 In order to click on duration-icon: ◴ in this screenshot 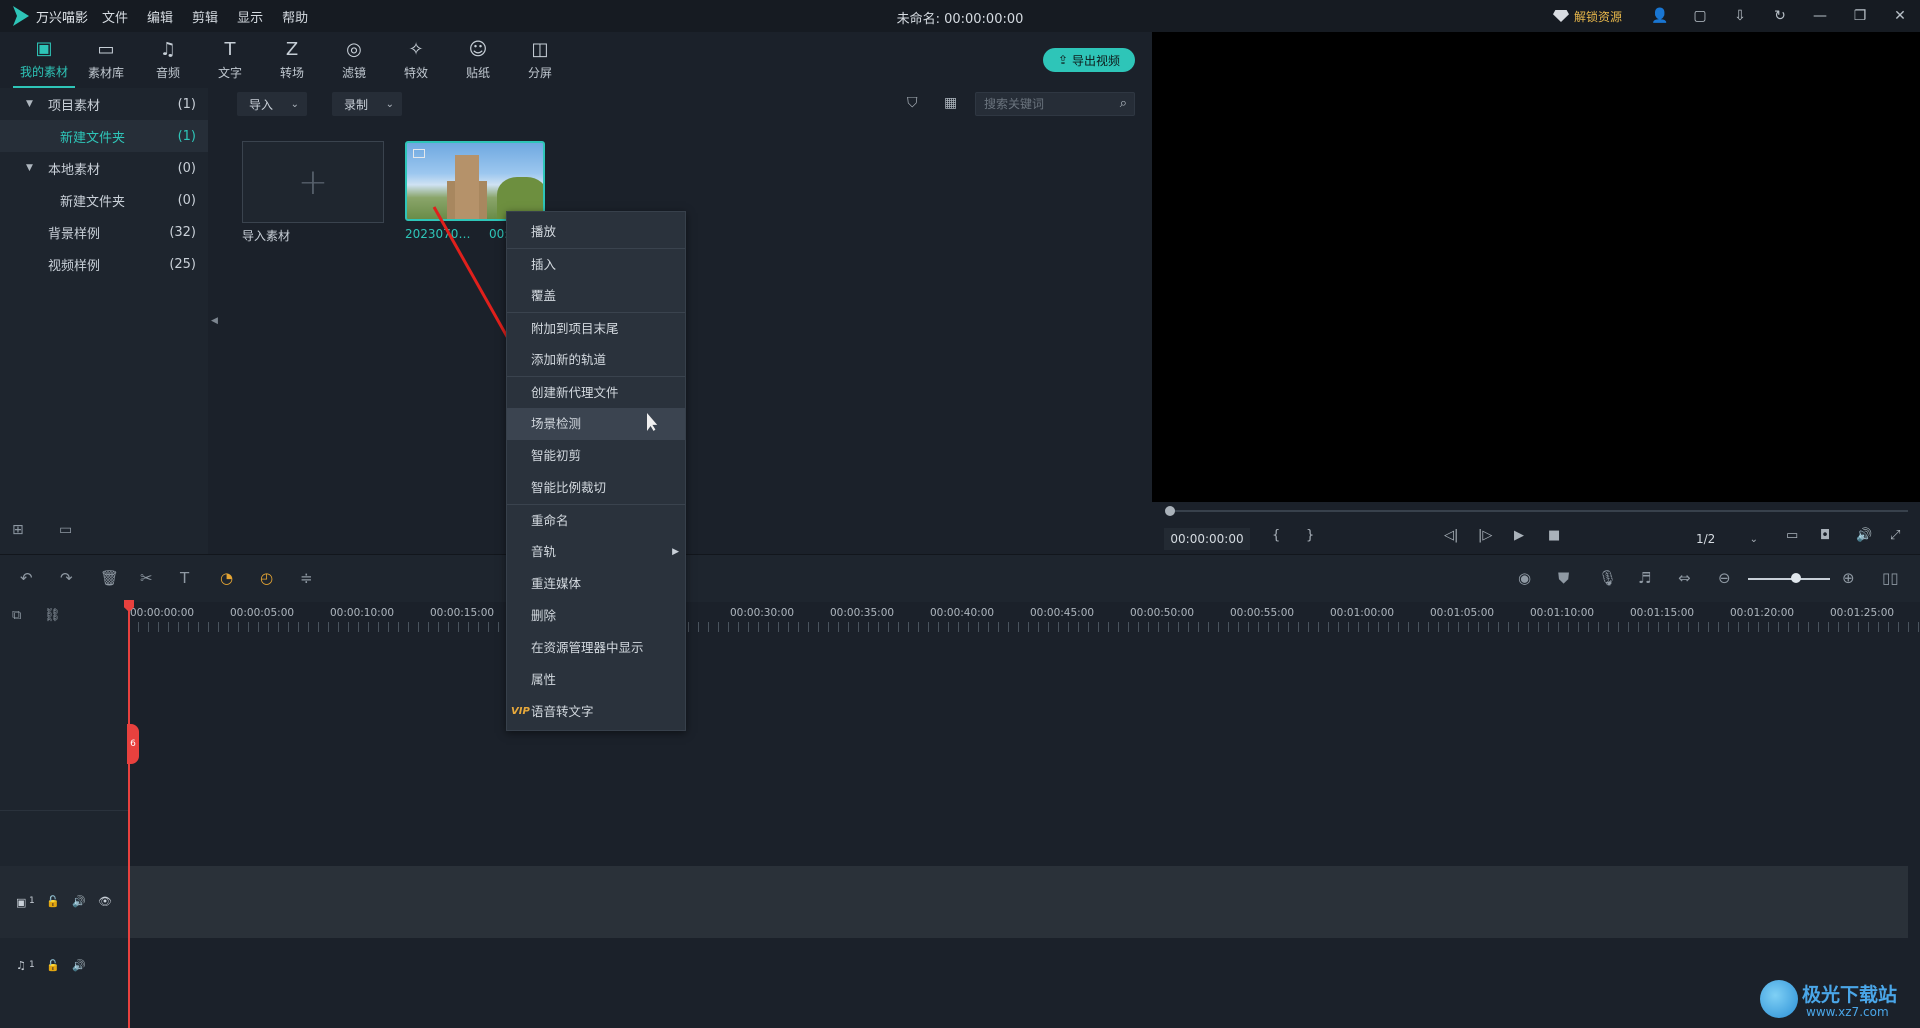, I will do `click(266, 578)`.